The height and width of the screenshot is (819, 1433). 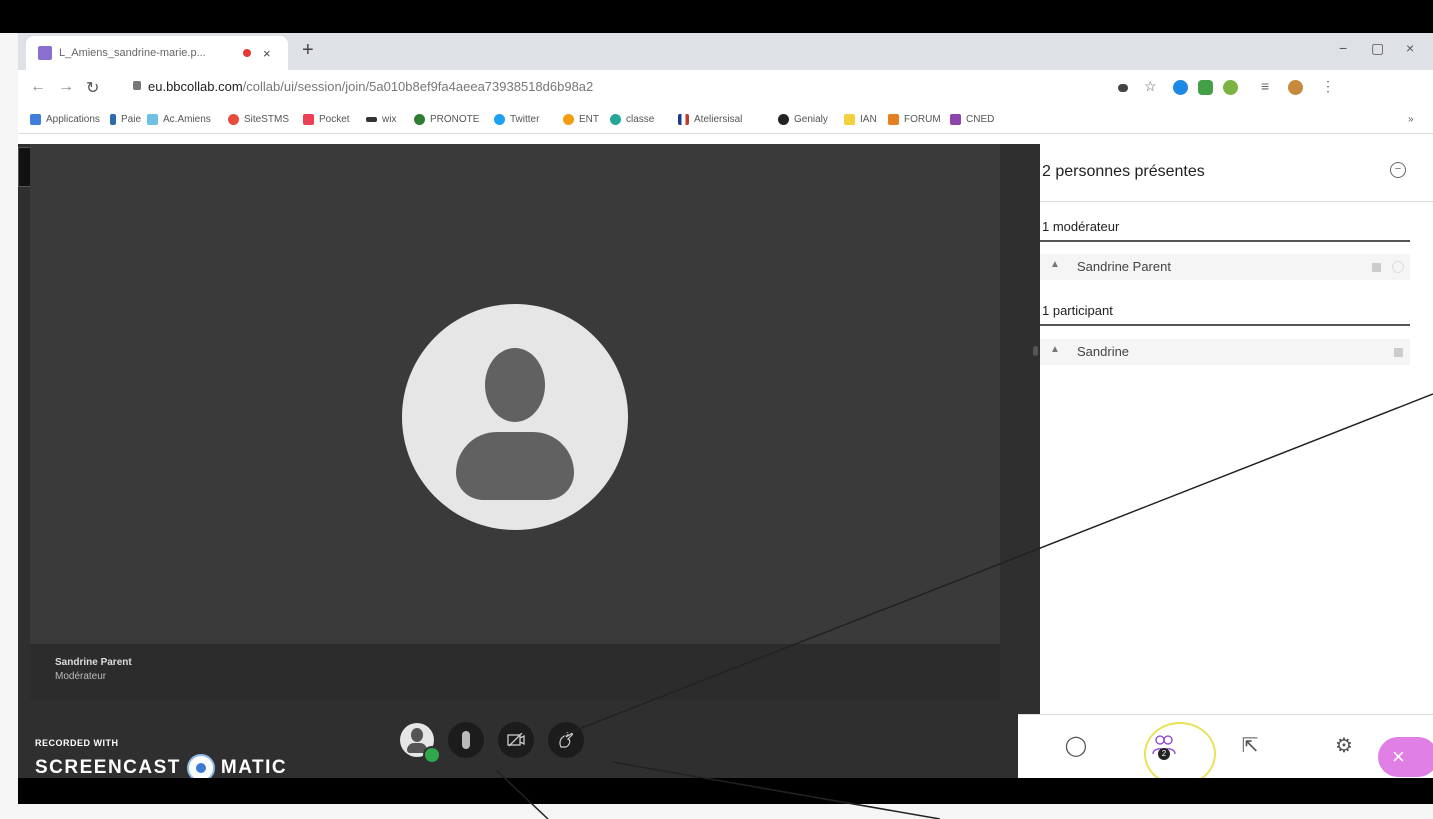 I want to click on bookmark-genialy: Genialy, so click(x=803, y=119).